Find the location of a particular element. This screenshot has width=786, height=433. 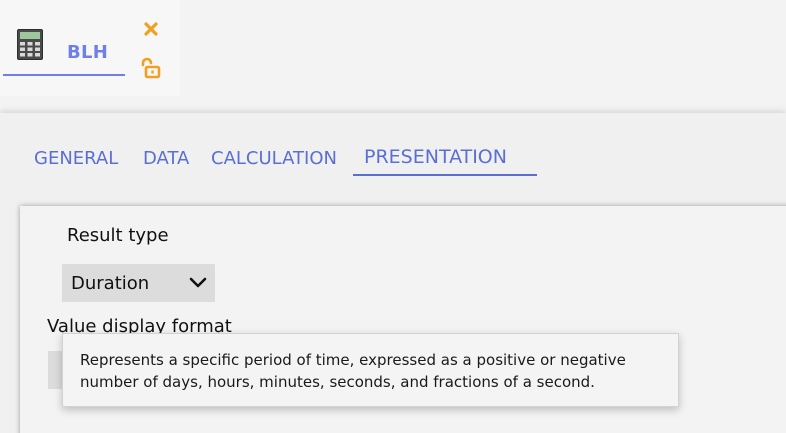

item-tab: BLH is located at coordinates (90, 48).